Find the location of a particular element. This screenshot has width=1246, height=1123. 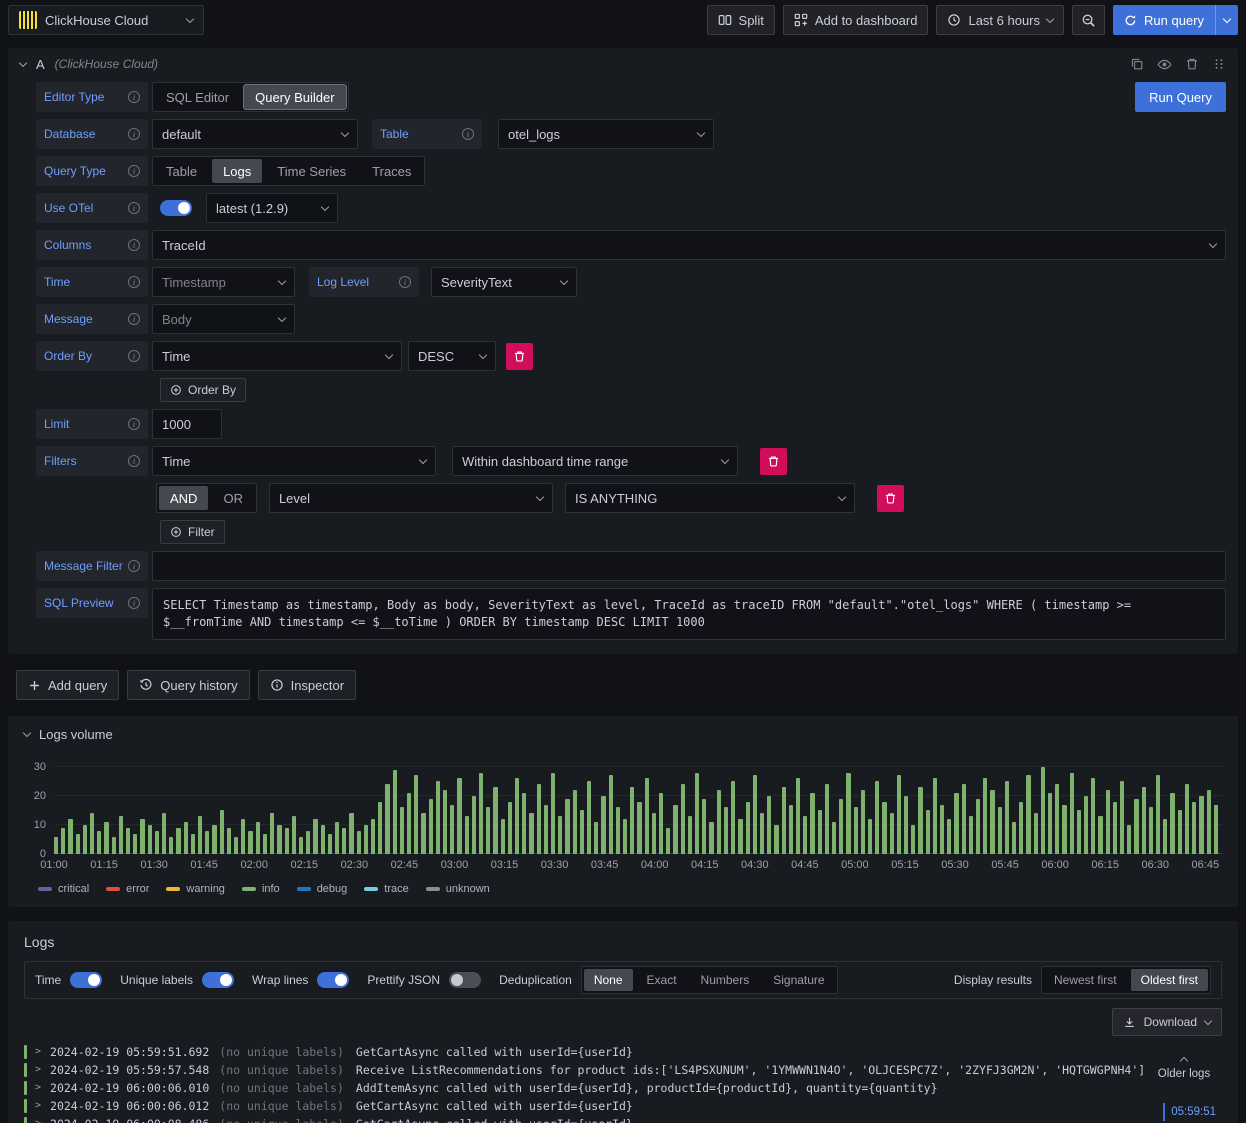

legend-item-debug: debug is located at coordinates (321, 889).